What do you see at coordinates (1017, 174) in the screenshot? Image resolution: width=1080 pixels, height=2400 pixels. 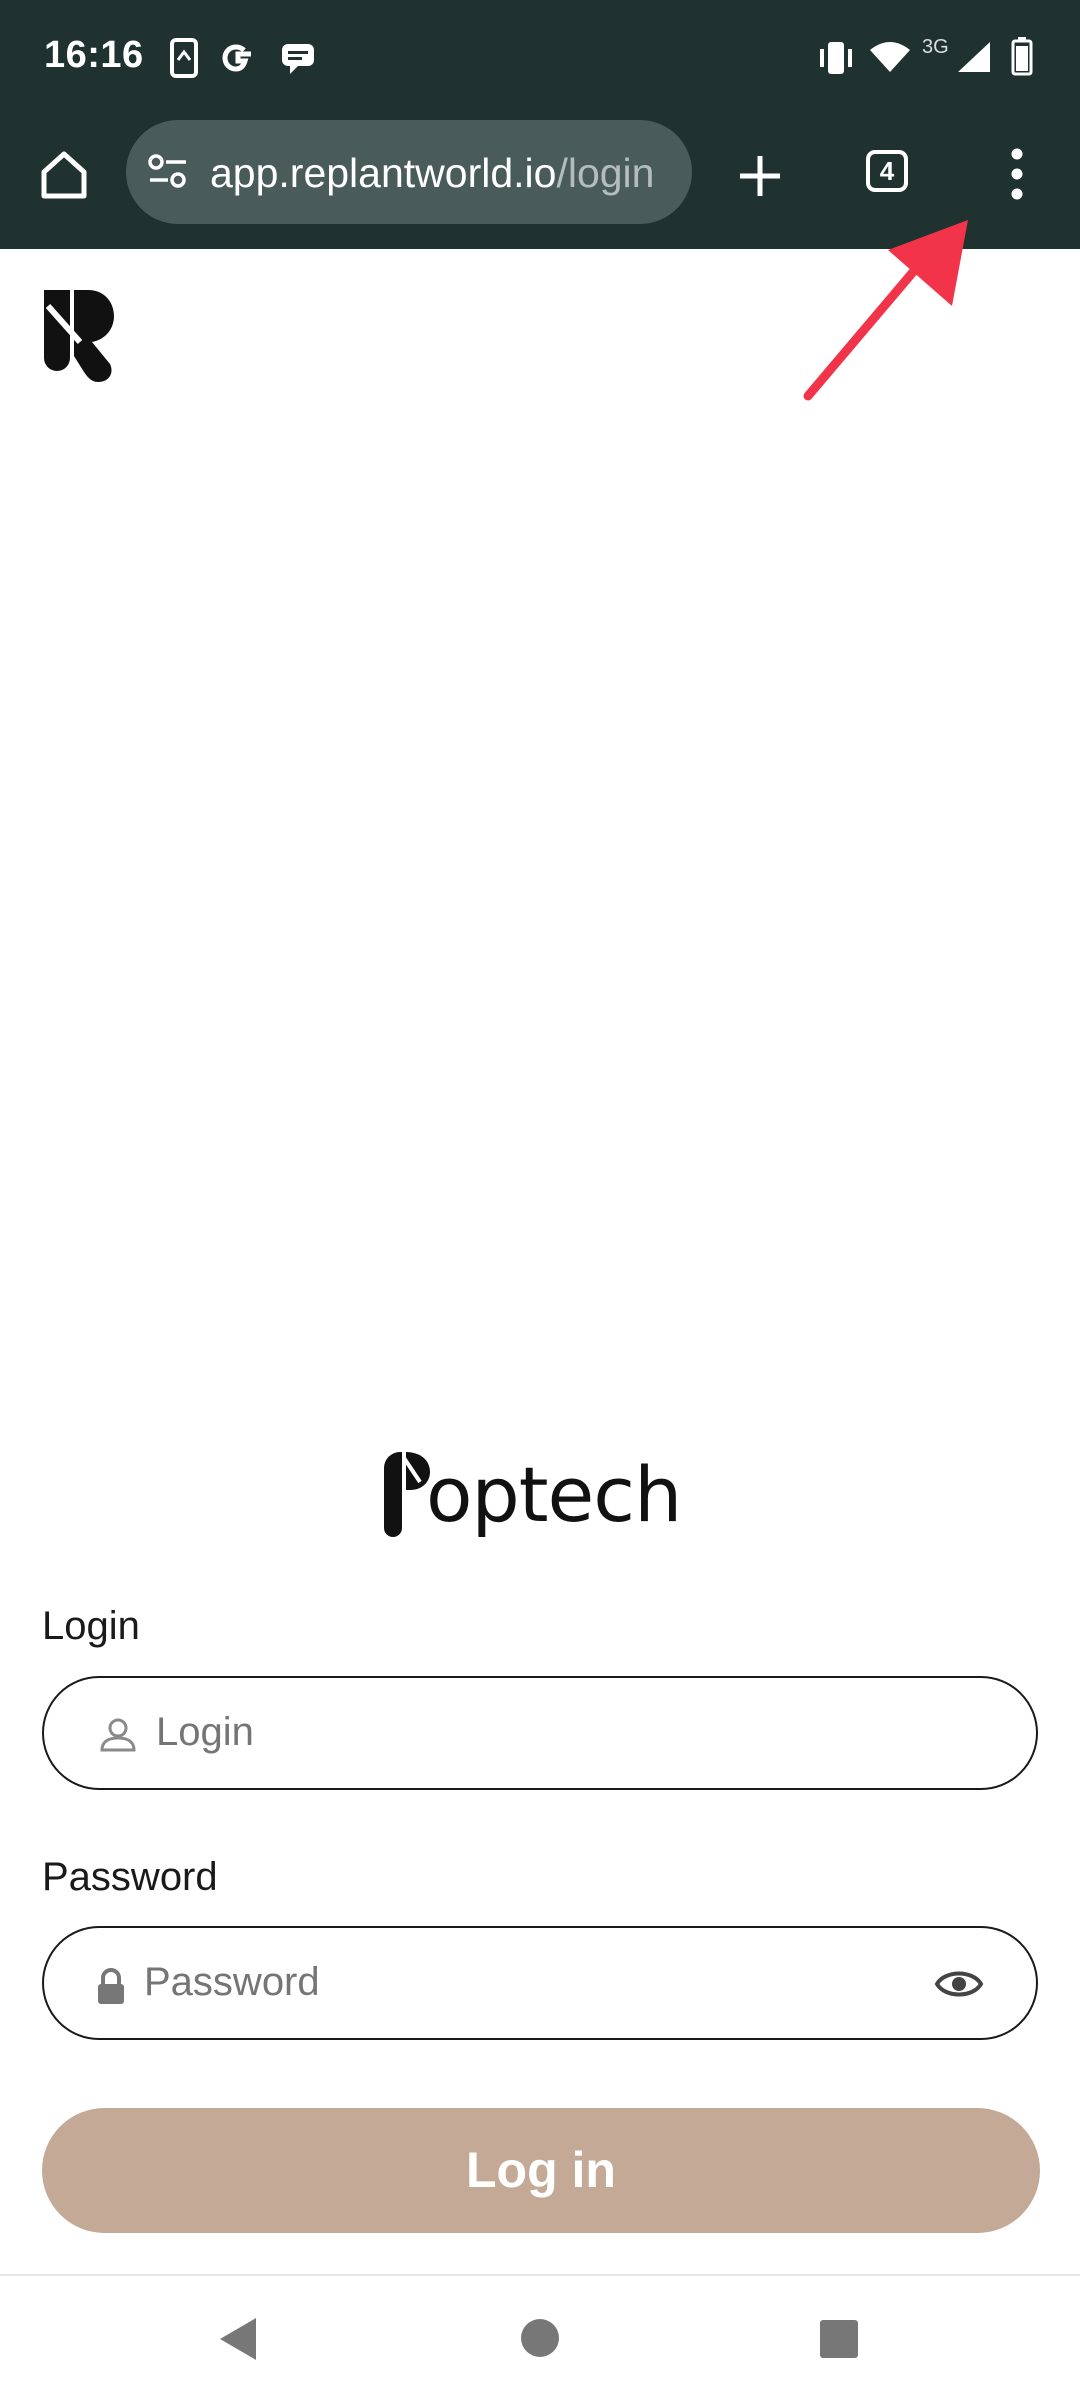 I see `more-menu-icon` at bounding box center [1017, 174].